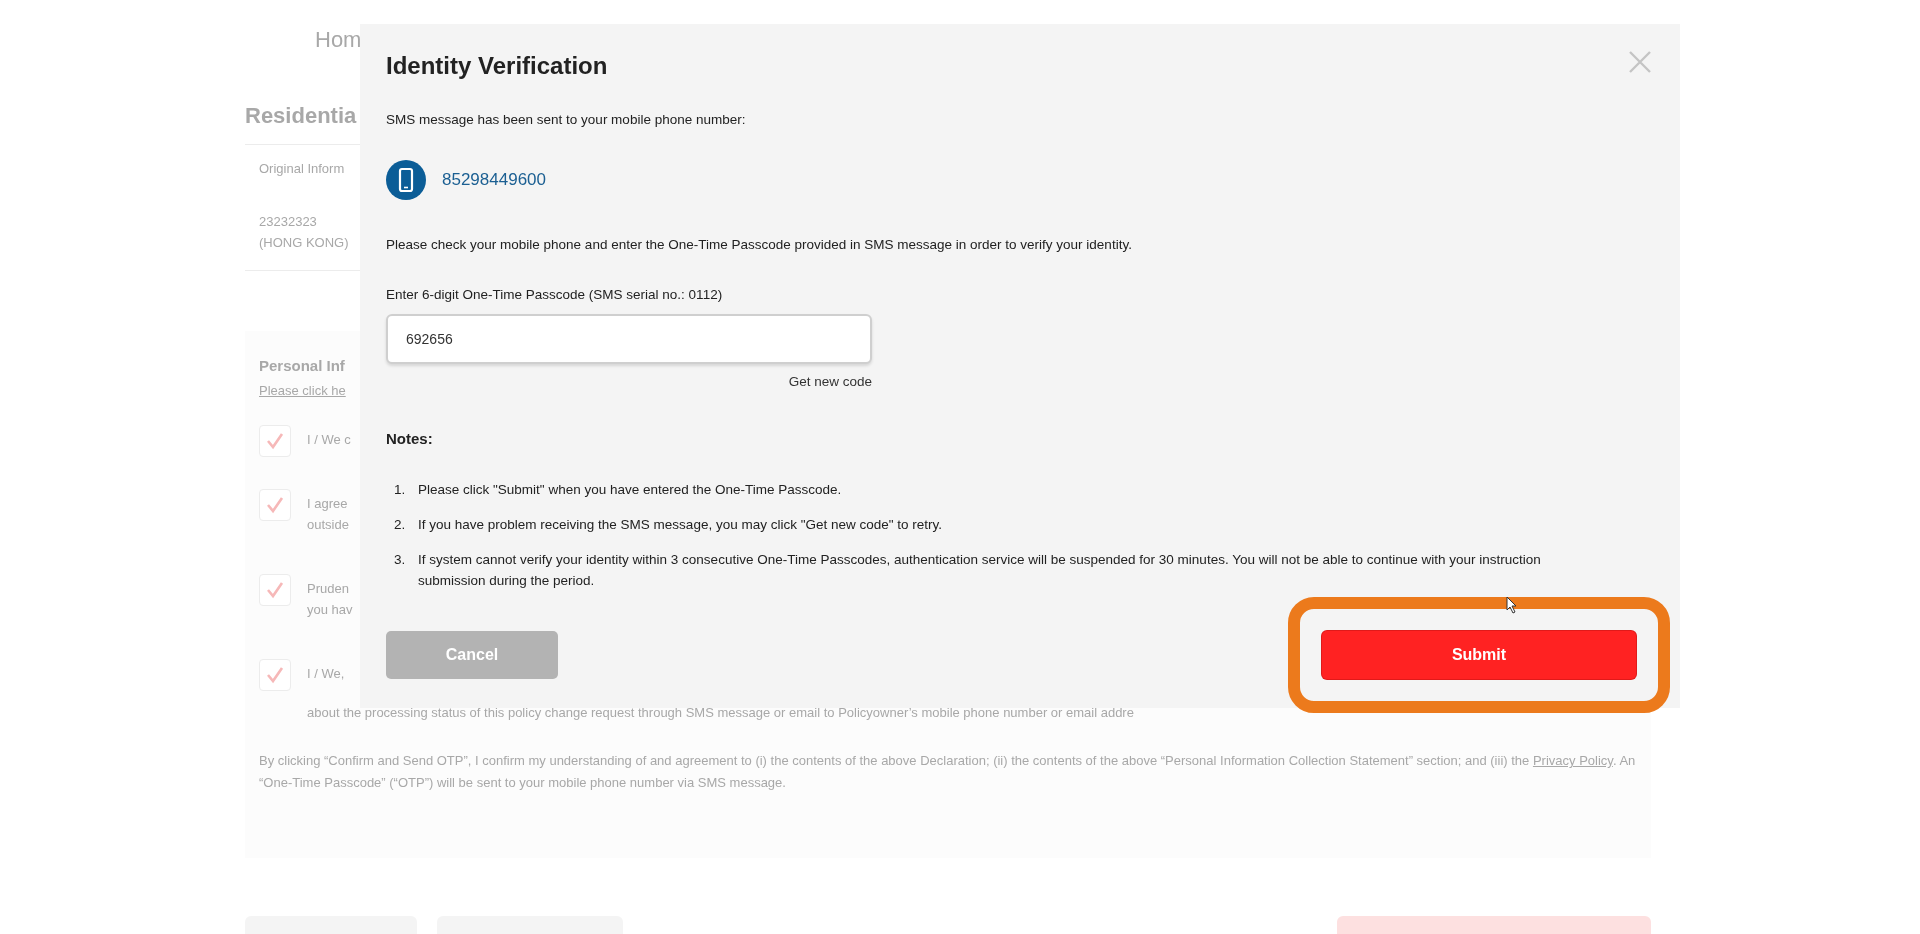 The width and height of the screenshot is (1920, 934). What do you see at coordinates (497, 66) in the screenshot?
I see `dialog-title: Identity Verification` at bounding box center [497, 66].